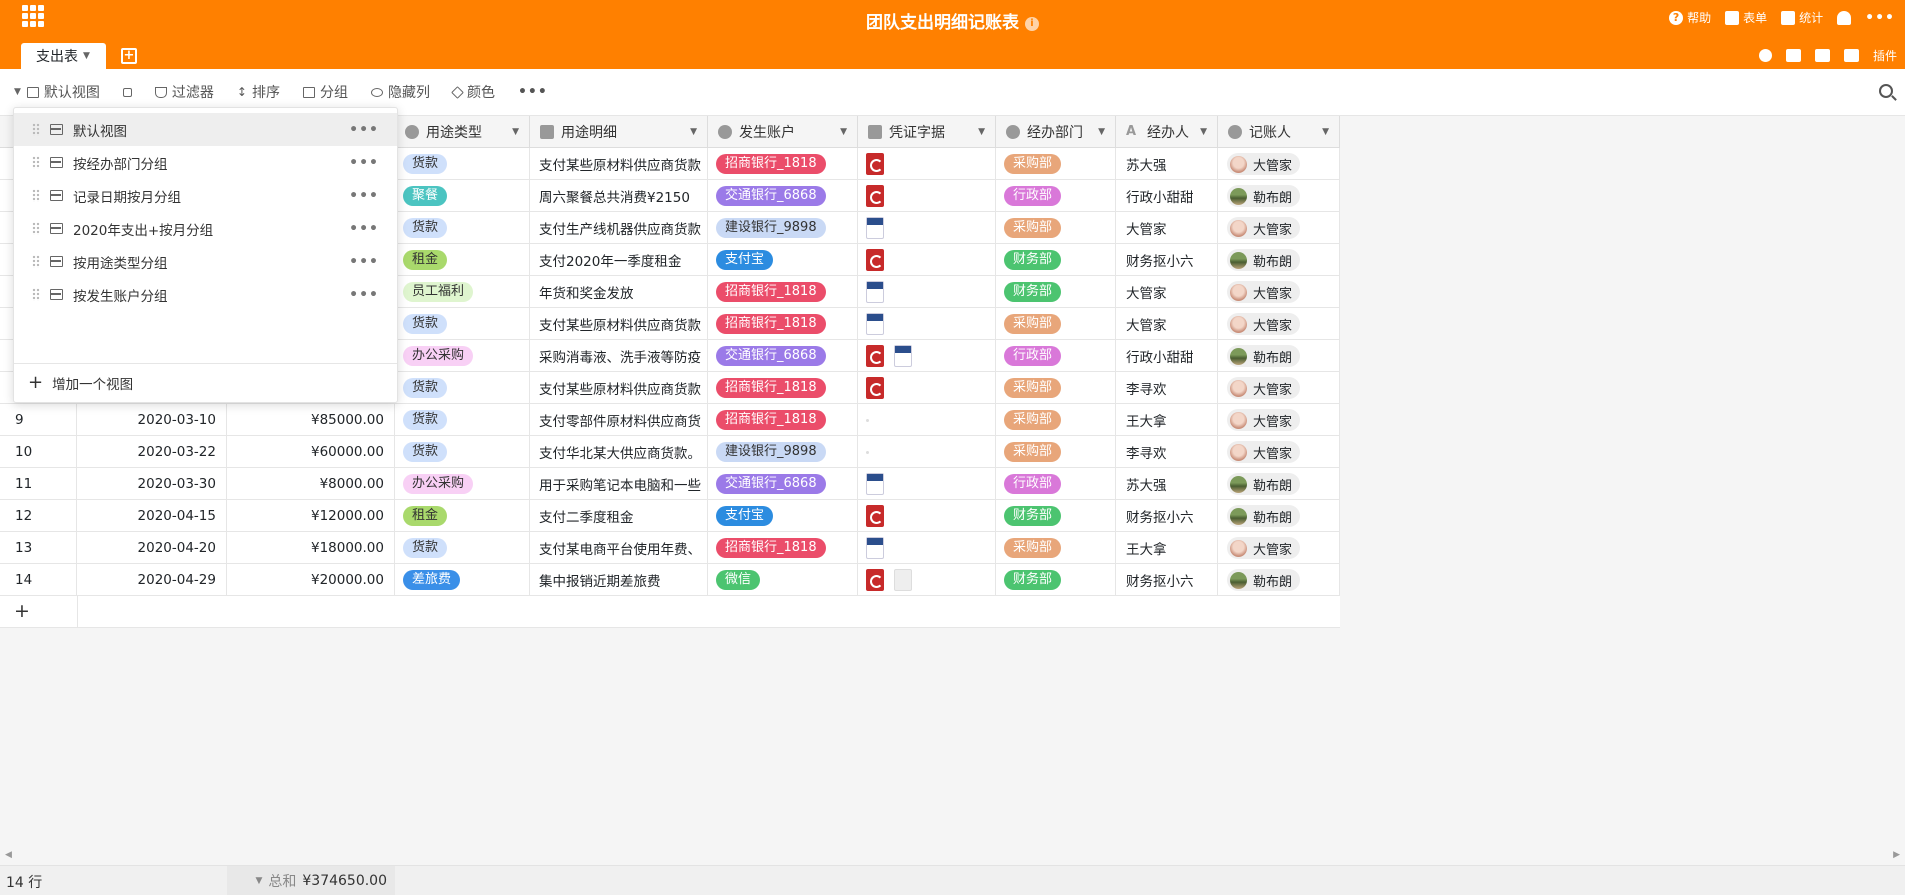  I want to click on more-options-button: •••, so click(533, 92).